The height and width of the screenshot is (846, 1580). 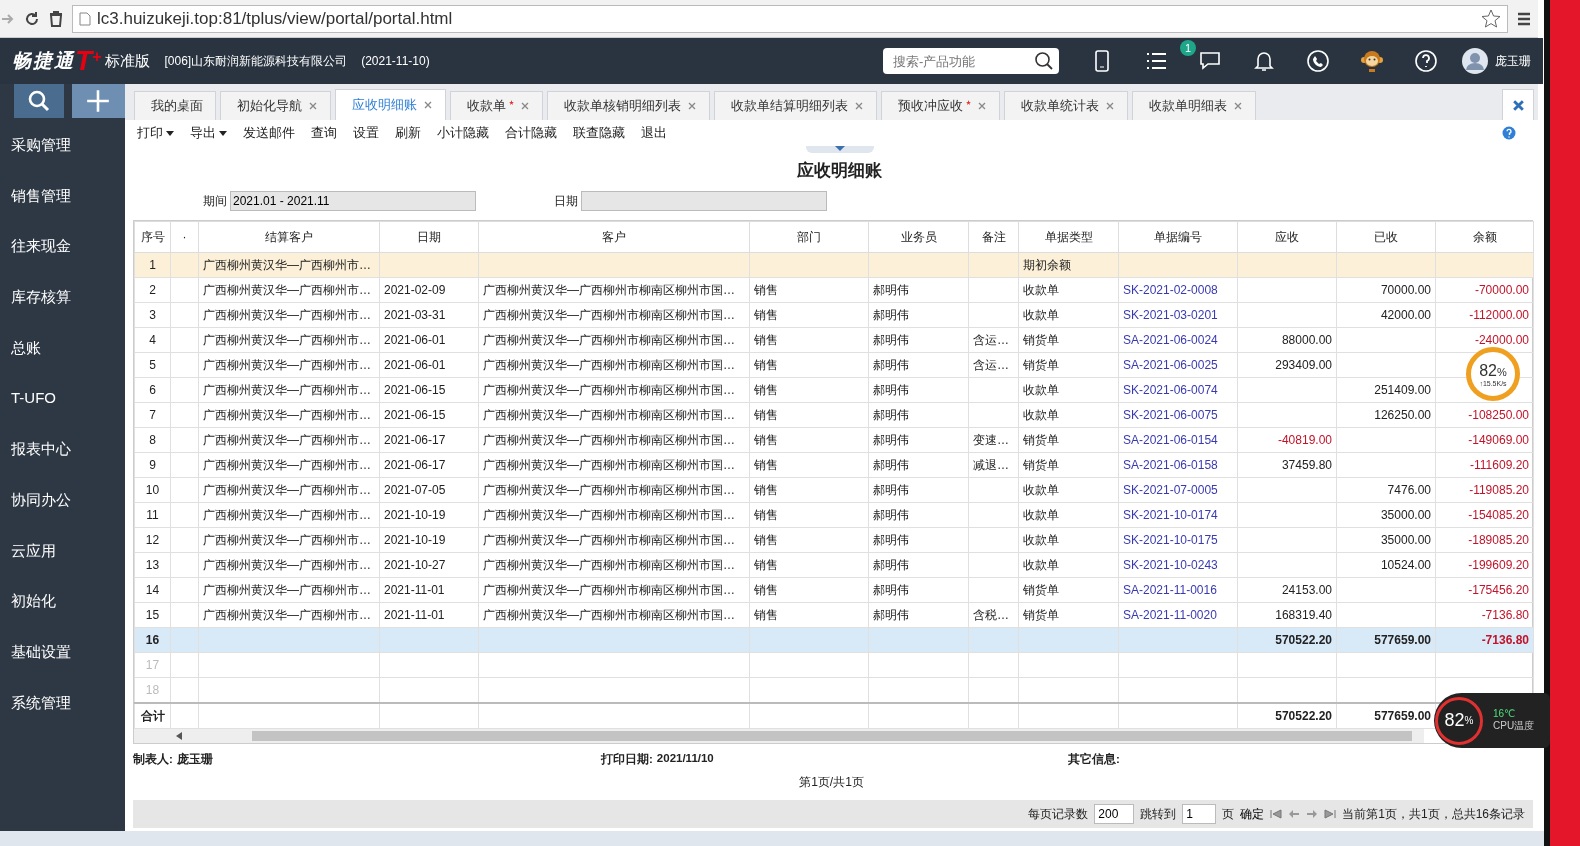 What do you see at coordinates (1492, 720) in the screenshot?
I see `cpu-monitor-widget: 82% 16℃ CPU温度` at bounding box center [1492, 720].